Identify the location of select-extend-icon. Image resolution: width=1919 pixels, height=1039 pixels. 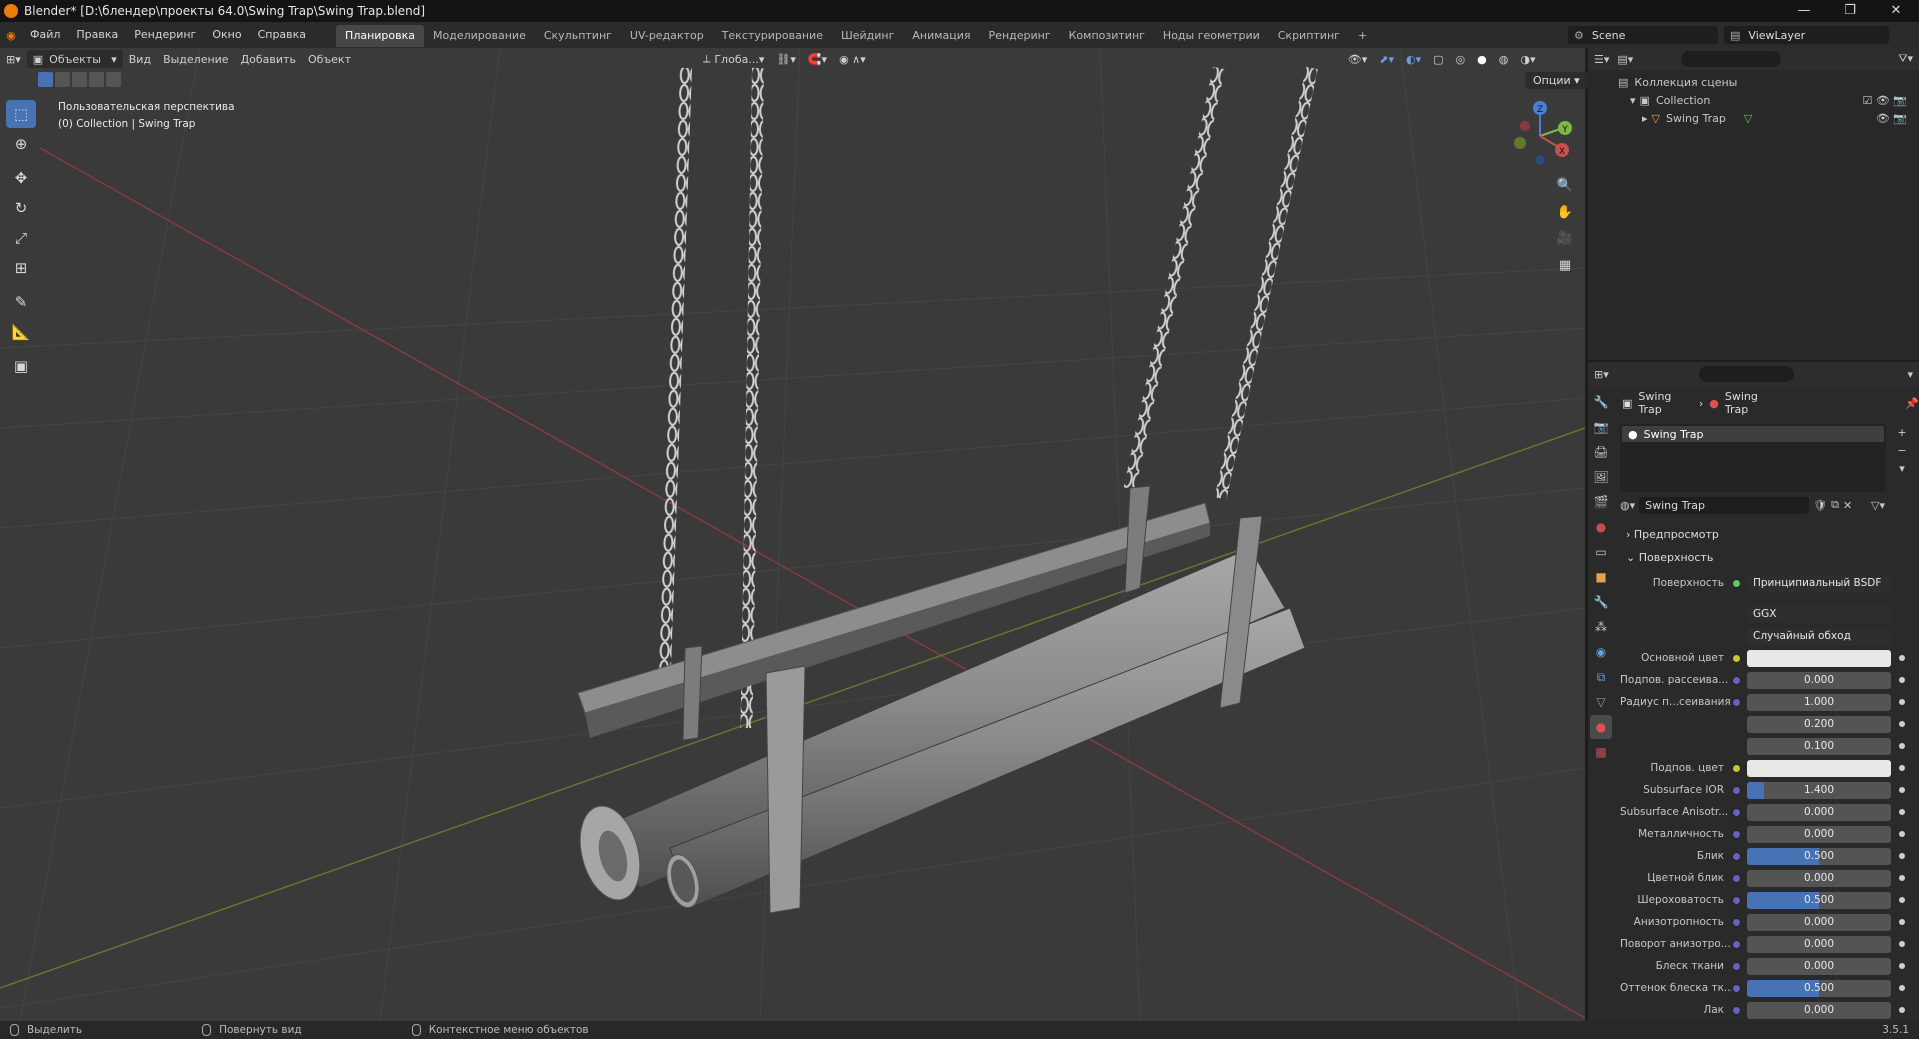
(62, 79).